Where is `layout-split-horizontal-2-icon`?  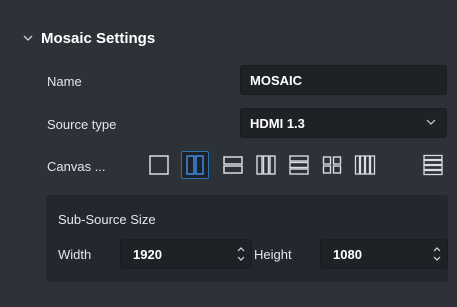
layout-split-horizontal-2-icon is located at coordinates (233, 165).